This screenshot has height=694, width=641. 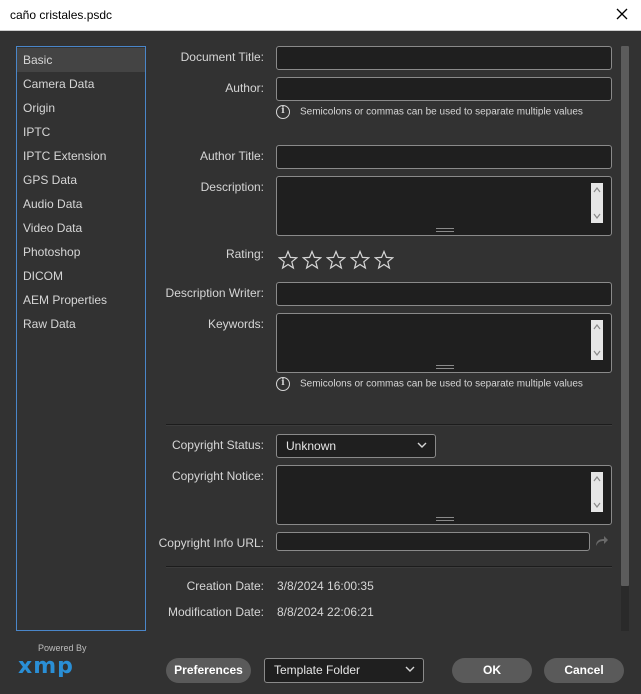 I want to click on sidebar-item-origin: Origin, so click(x=81, y=108).